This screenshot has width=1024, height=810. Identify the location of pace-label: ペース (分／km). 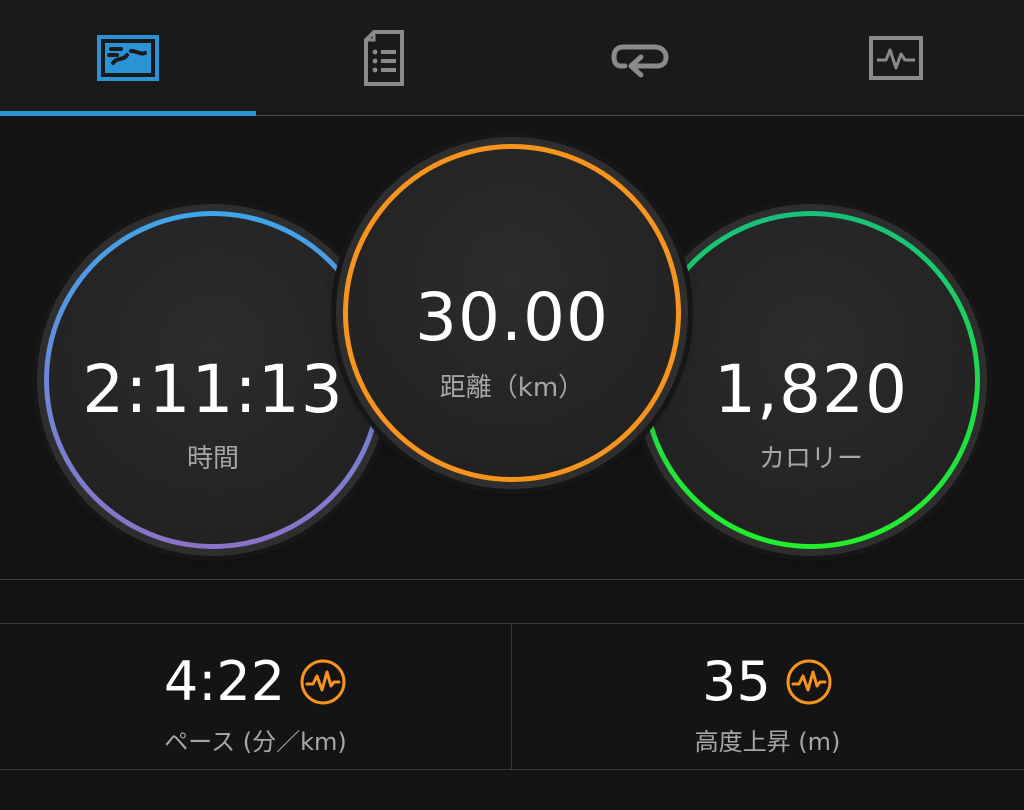
(255, 742).